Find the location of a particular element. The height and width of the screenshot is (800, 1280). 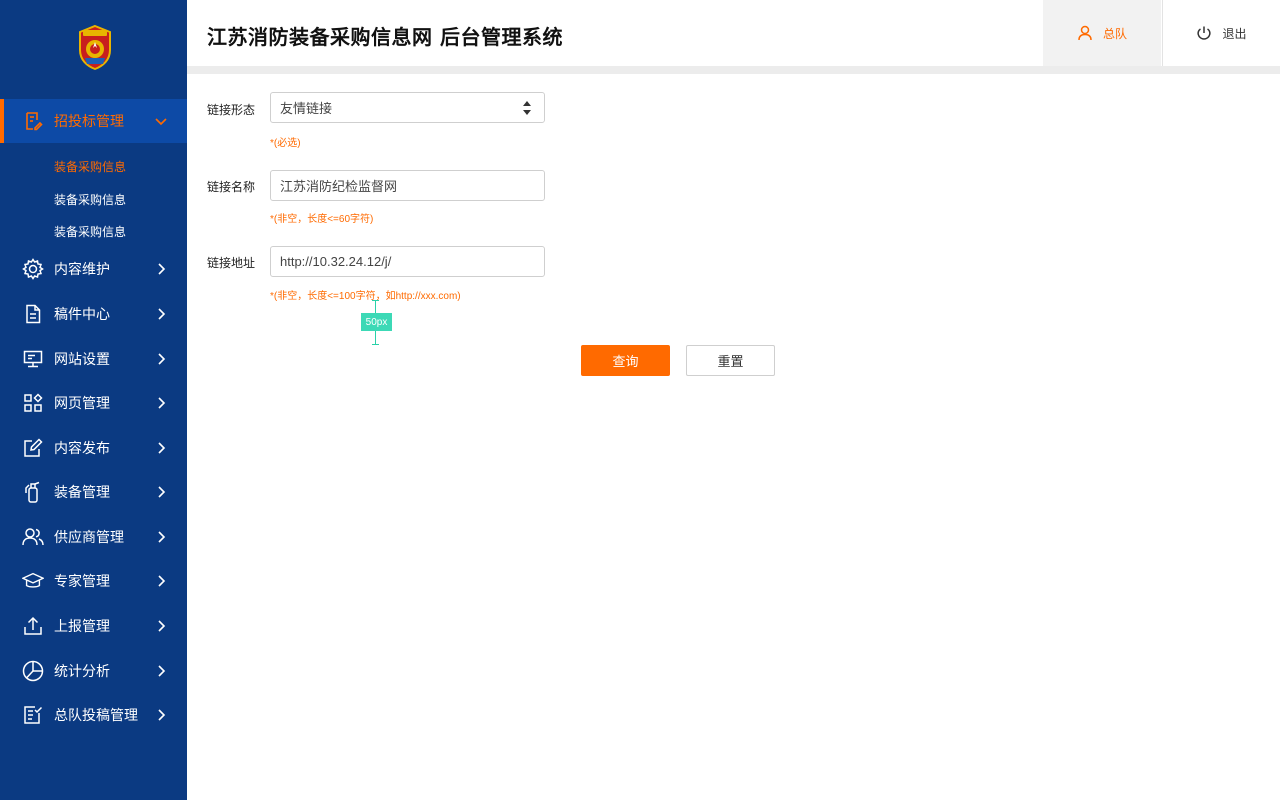

grid-icon is located at coordinates (33, 403).